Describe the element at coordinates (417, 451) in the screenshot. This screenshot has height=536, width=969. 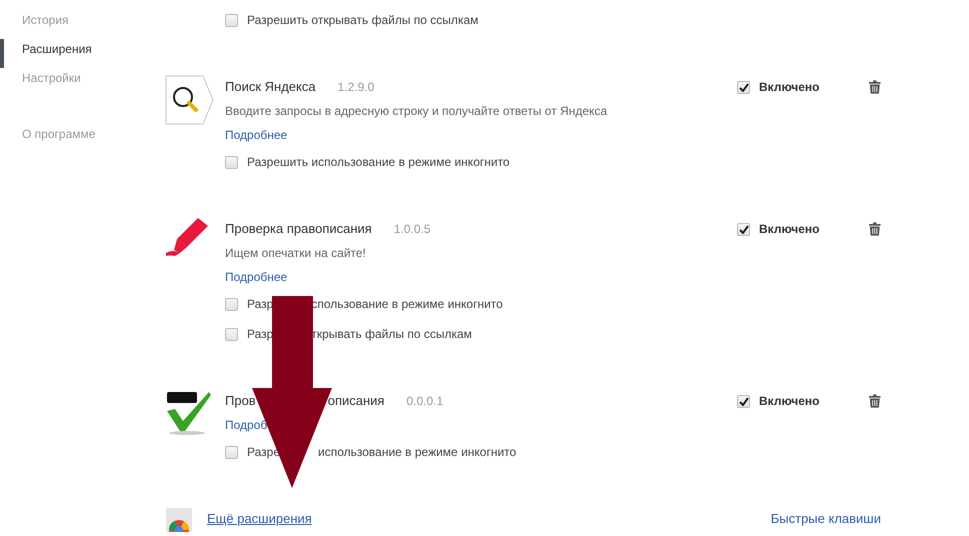
I see `option-label: использование в режиме инкогнито` at that location.